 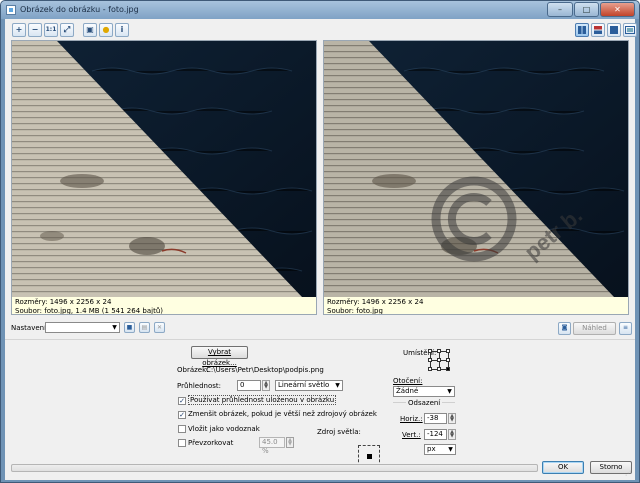 I want to click on maximize-button: □, so click(x=586, y=9).